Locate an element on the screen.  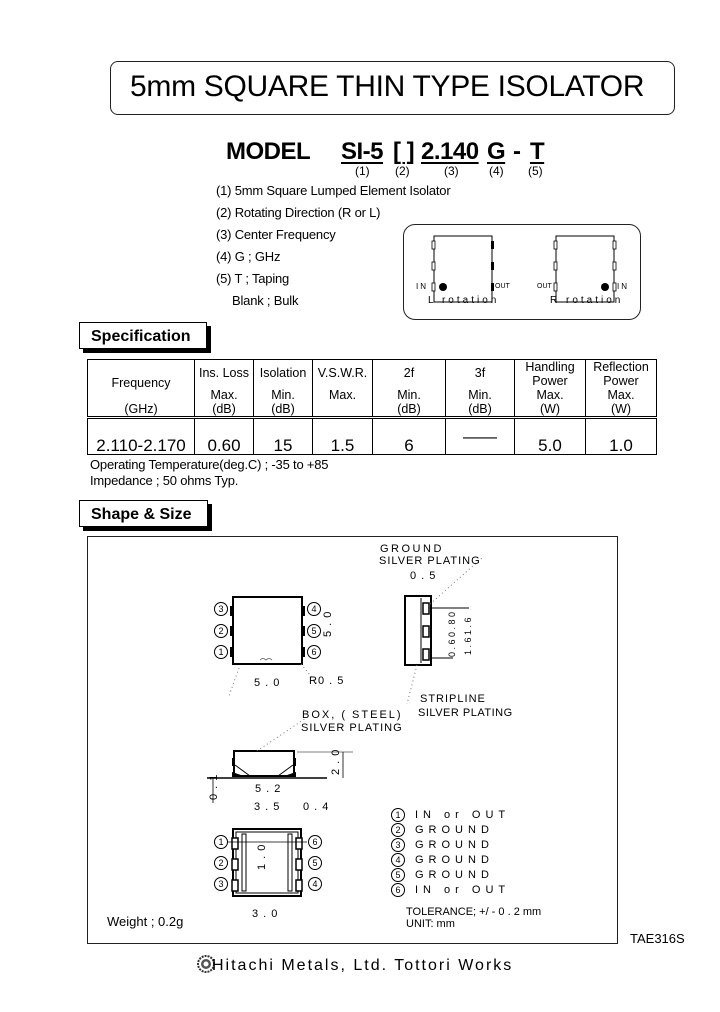
unit-note: UNIT: mm is located at coordinates (430, 924).